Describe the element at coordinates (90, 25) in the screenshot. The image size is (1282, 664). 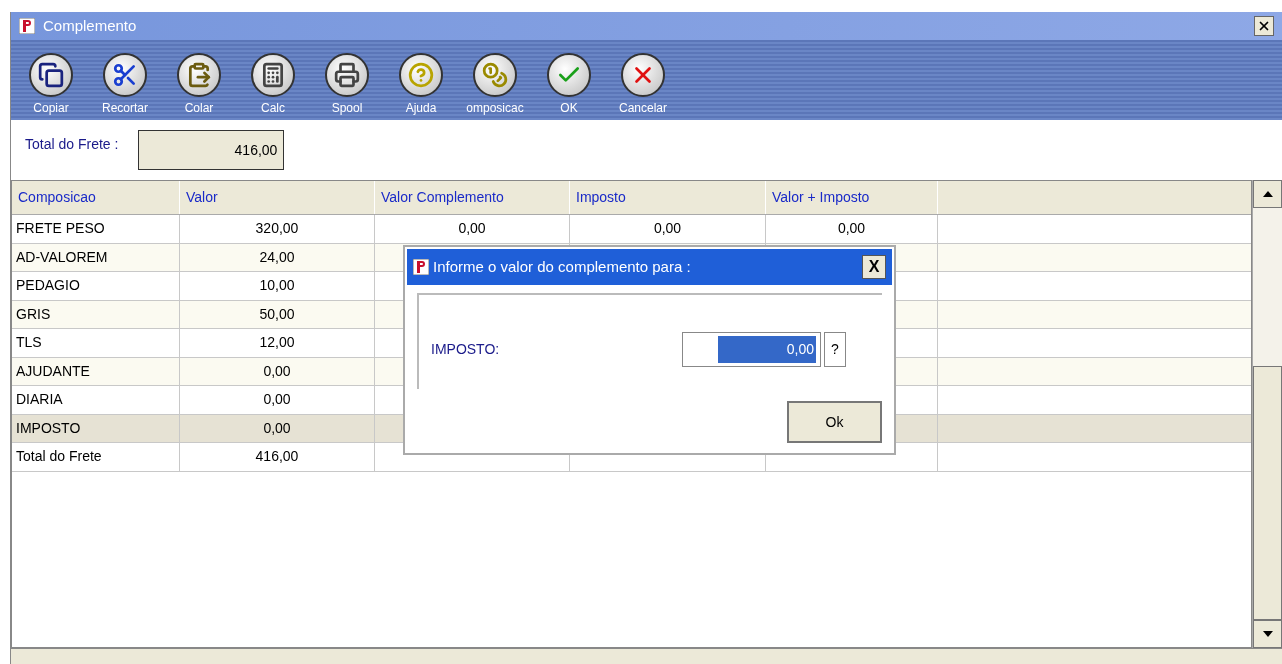
I see `window-title: Complemento` at that location.